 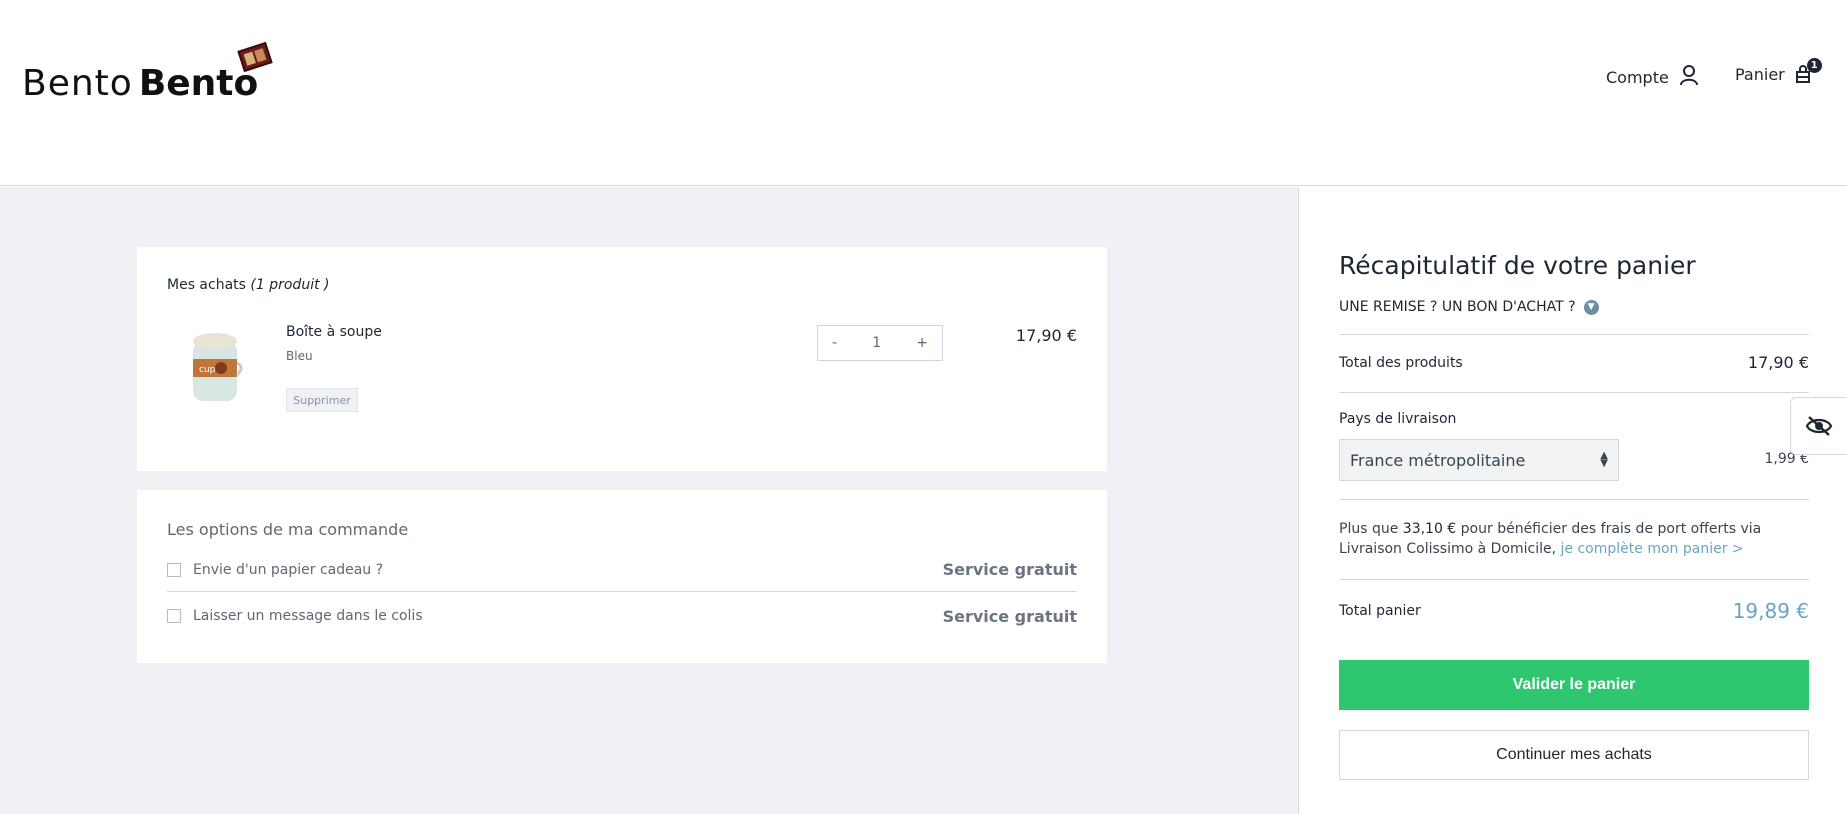 I want to click on logo-text-bold: Bento, so click(x=198, y=83).